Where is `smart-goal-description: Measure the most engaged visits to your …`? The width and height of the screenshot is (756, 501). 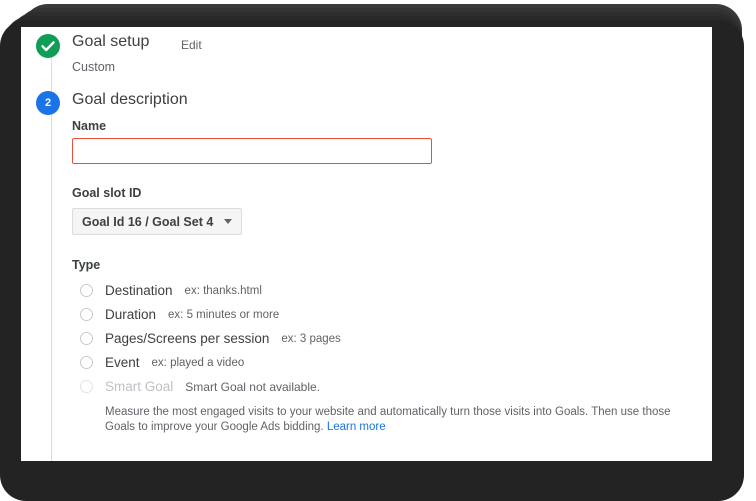
smart-goal-description: Measure the most engaged visits to your … is located at coordinates (402, 420).